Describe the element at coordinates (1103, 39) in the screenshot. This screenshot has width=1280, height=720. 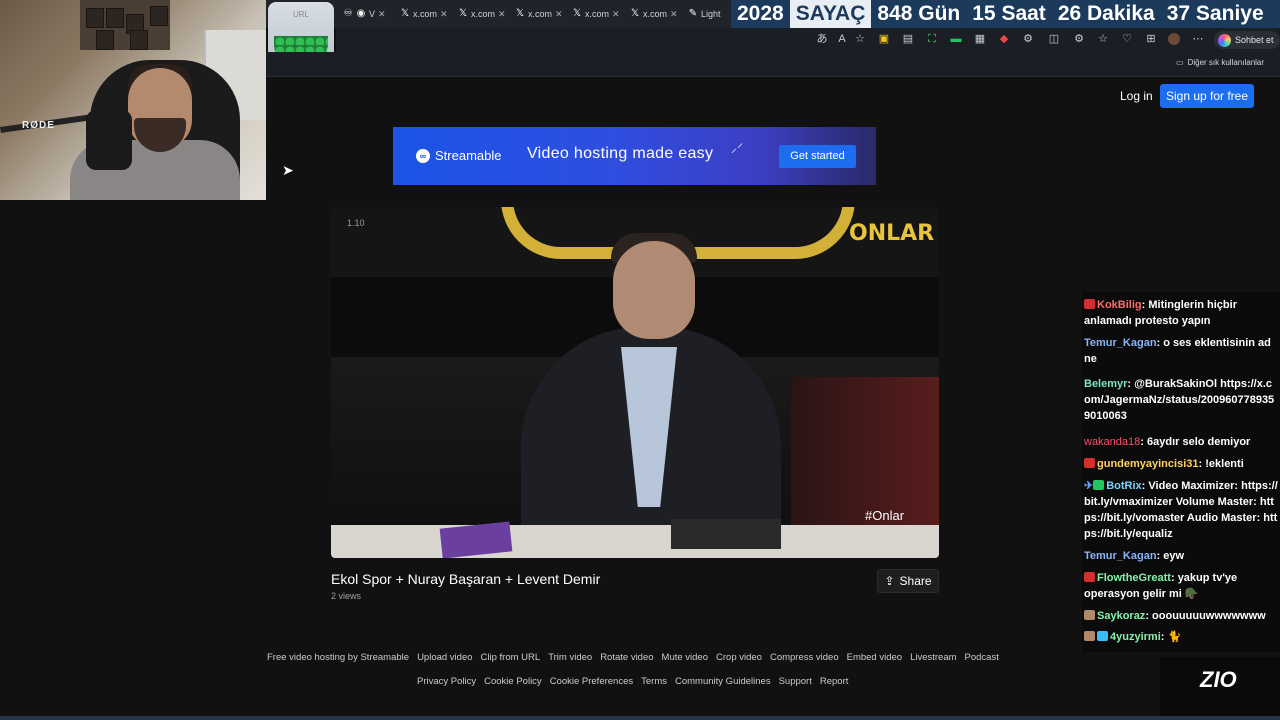
I see `favorites-icon: ☆` at that location.